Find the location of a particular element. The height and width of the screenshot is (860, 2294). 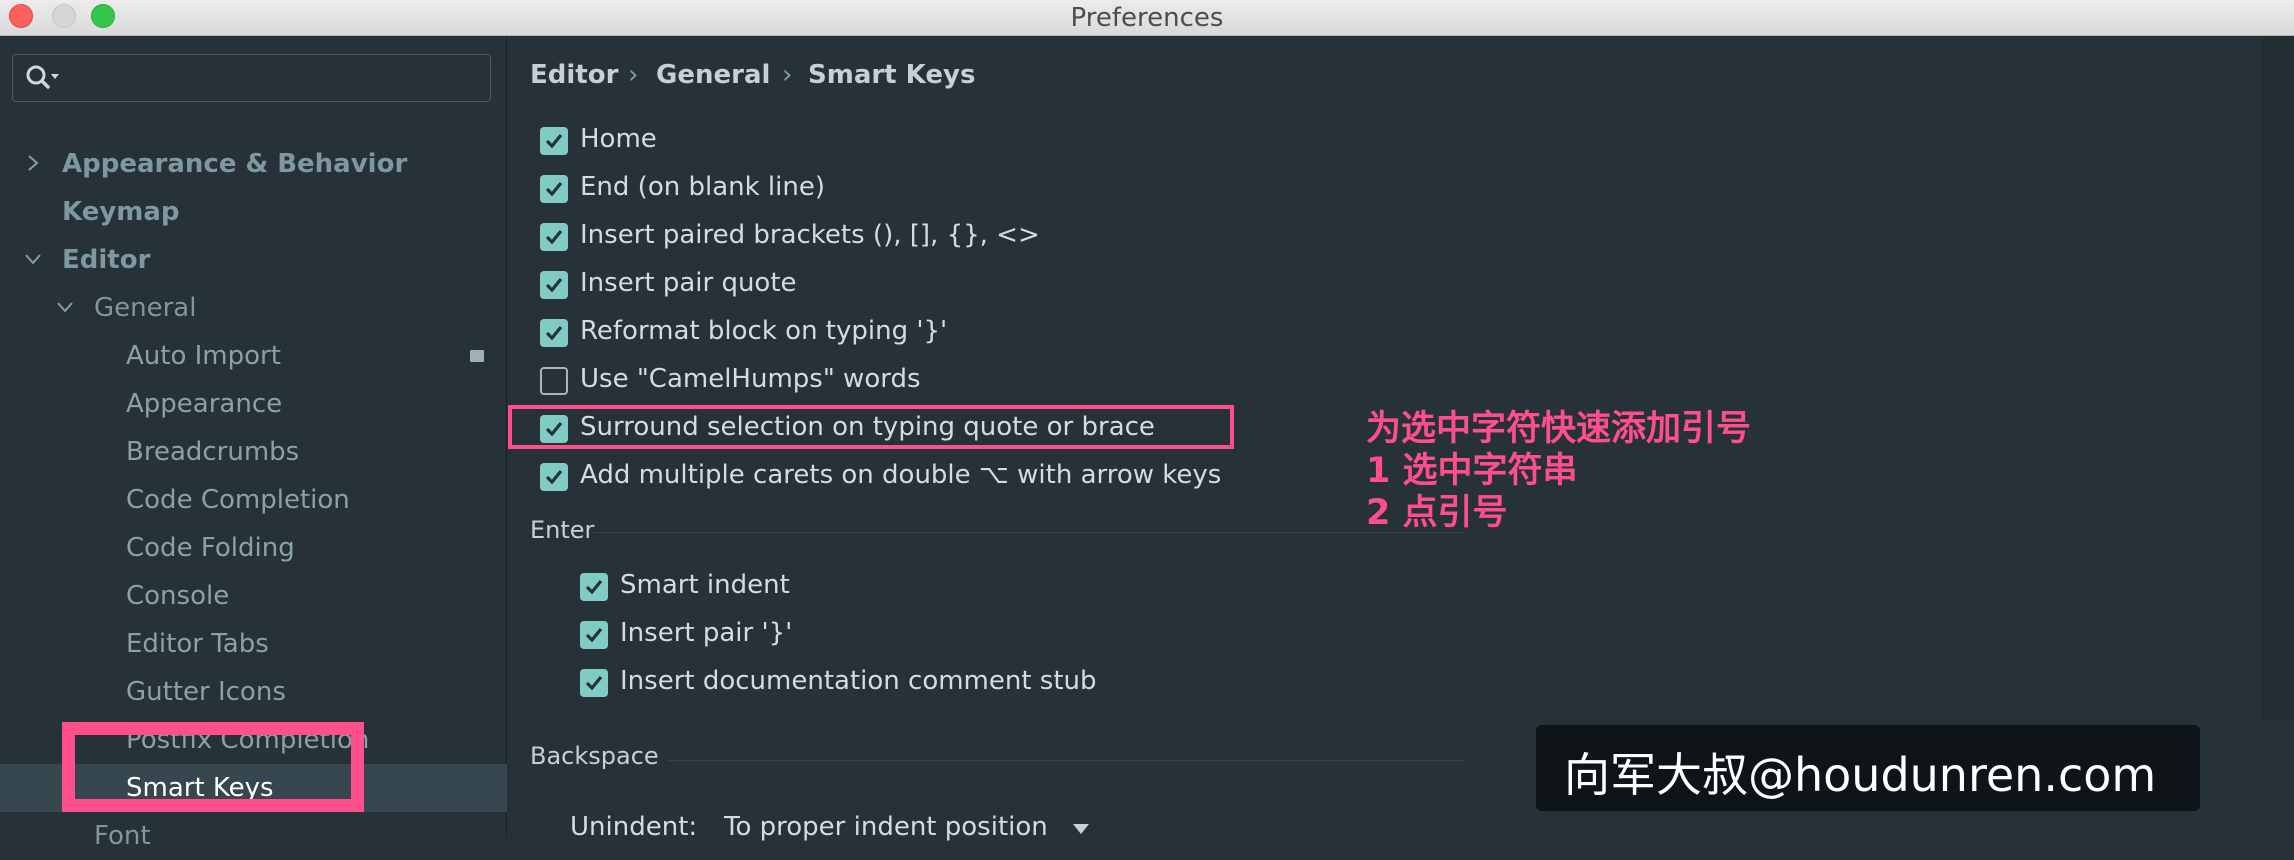

sidebar-item-editor-tabs: Editor Tabs is located at coordinates (253, 644).